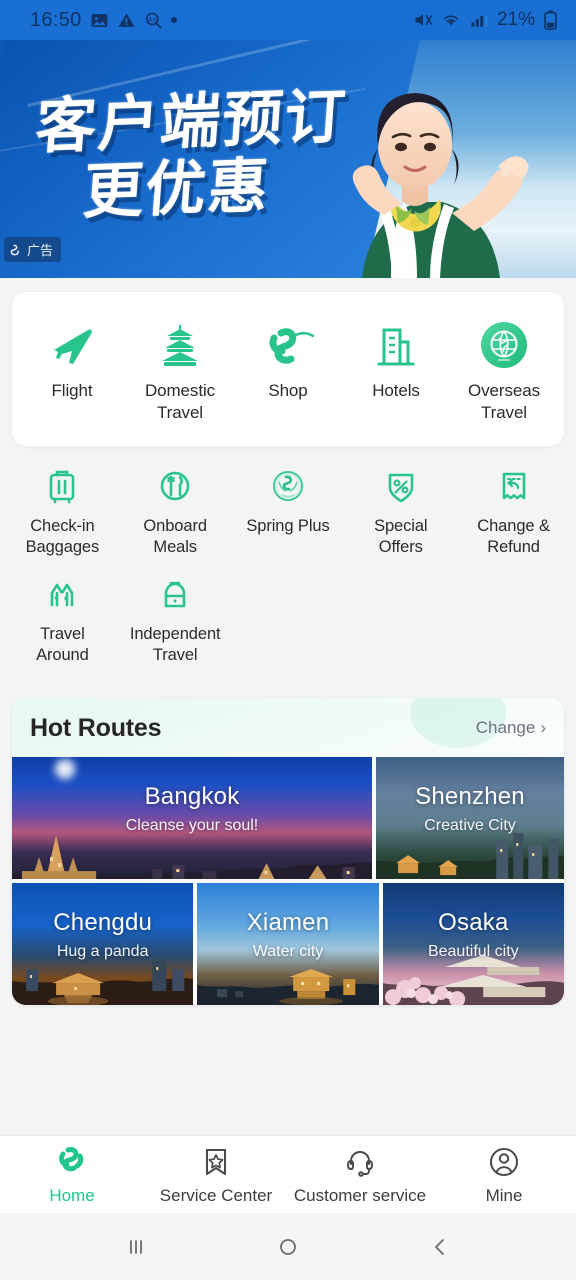 The image size is (576, 1280). I want to click on stewardess-photo, so click(440, 185).